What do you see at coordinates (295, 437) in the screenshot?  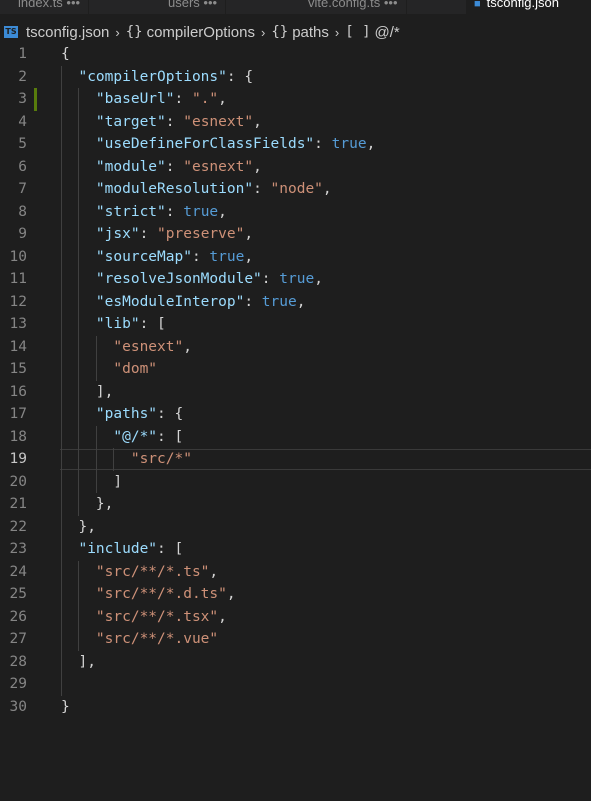 I see `code-line: 18 "@/*": [` at bounding box center [295, 437].